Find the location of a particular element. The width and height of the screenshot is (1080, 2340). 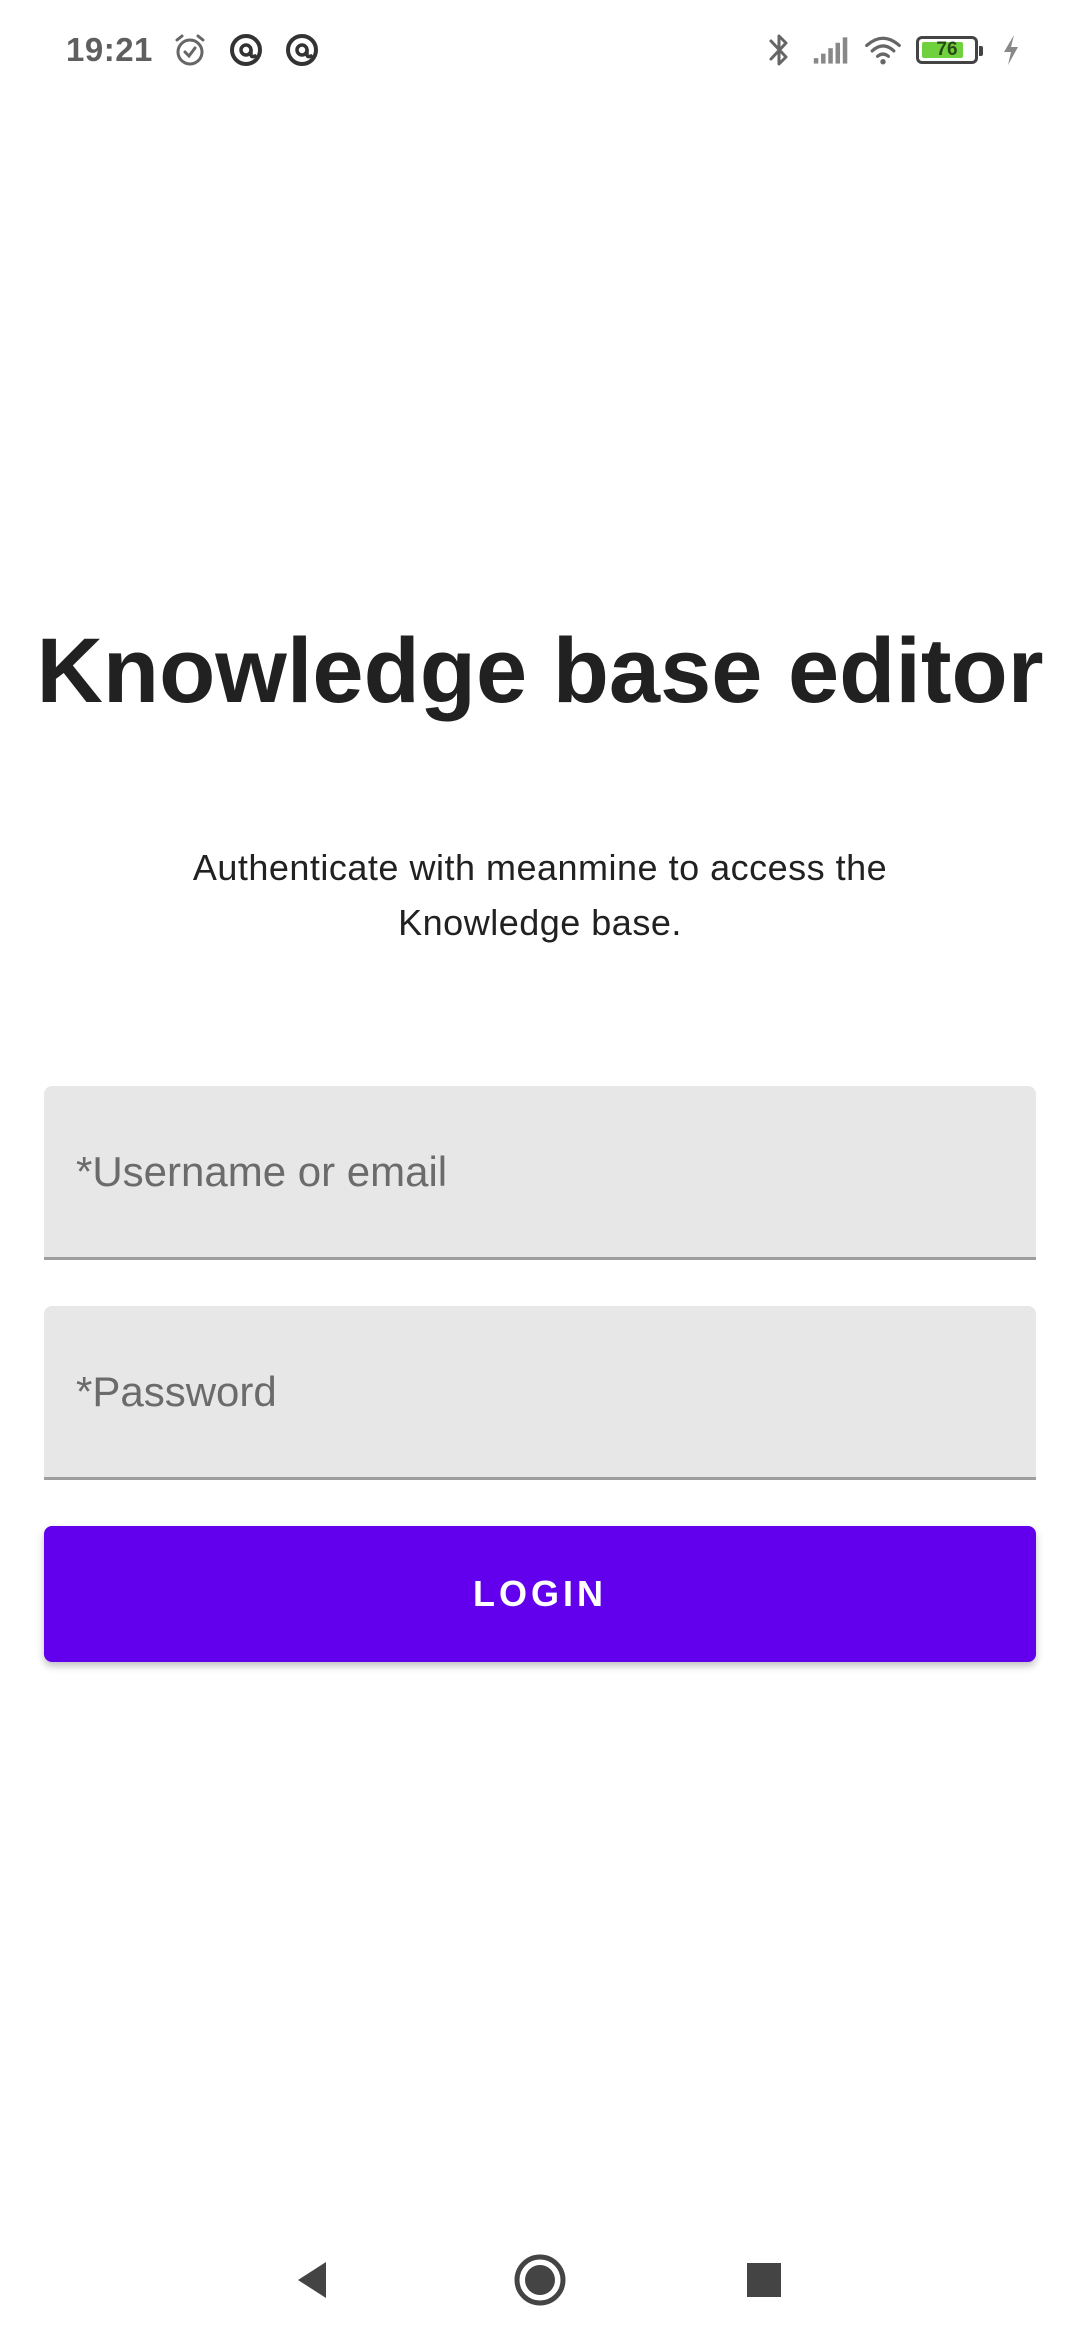

navigation-bar is located at coordinates (540, 2280).